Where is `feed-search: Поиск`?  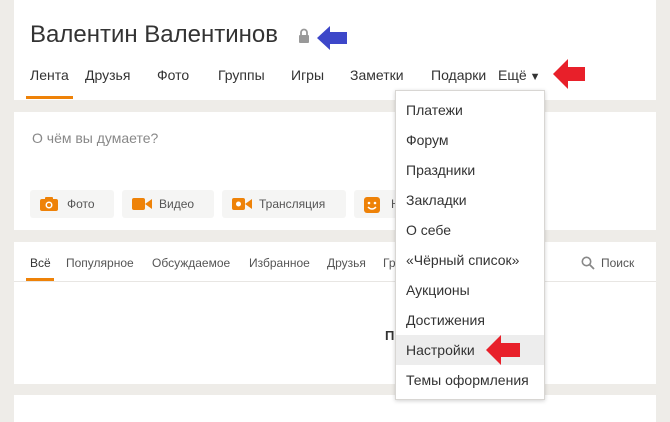
feed-search: Поиск is located at coordinates (607, 263).